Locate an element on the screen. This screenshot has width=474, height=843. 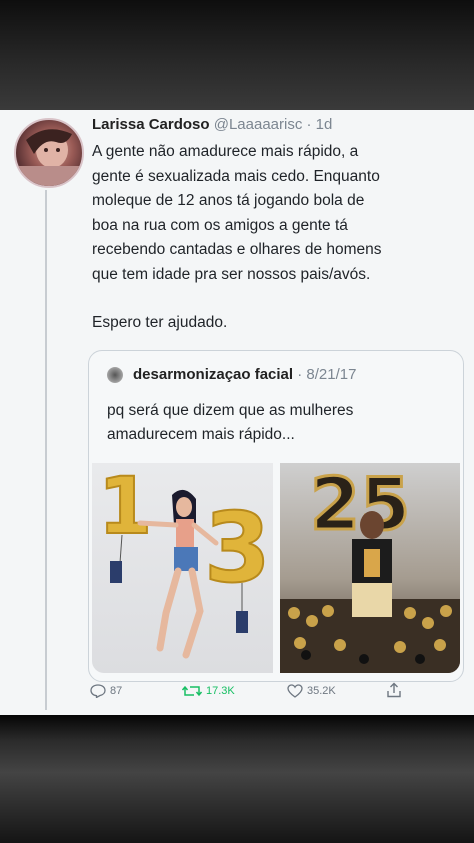
share-button is located at coordinates (394, 690).